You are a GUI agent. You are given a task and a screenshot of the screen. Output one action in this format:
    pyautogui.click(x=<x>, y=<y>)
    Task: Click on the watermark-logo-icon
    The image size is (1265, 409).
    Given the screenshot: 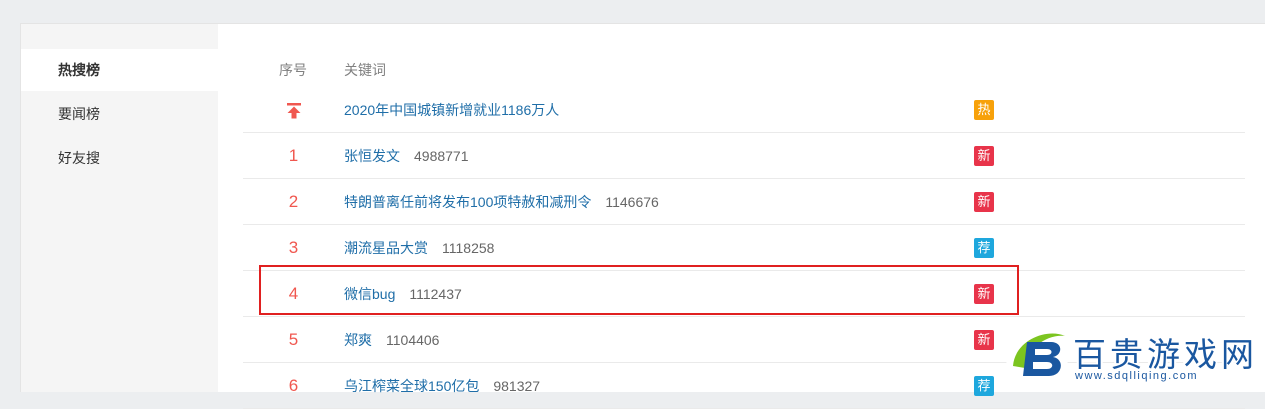 What is the action you would take?
    pyautogui.click(x=1037, y=358)
    